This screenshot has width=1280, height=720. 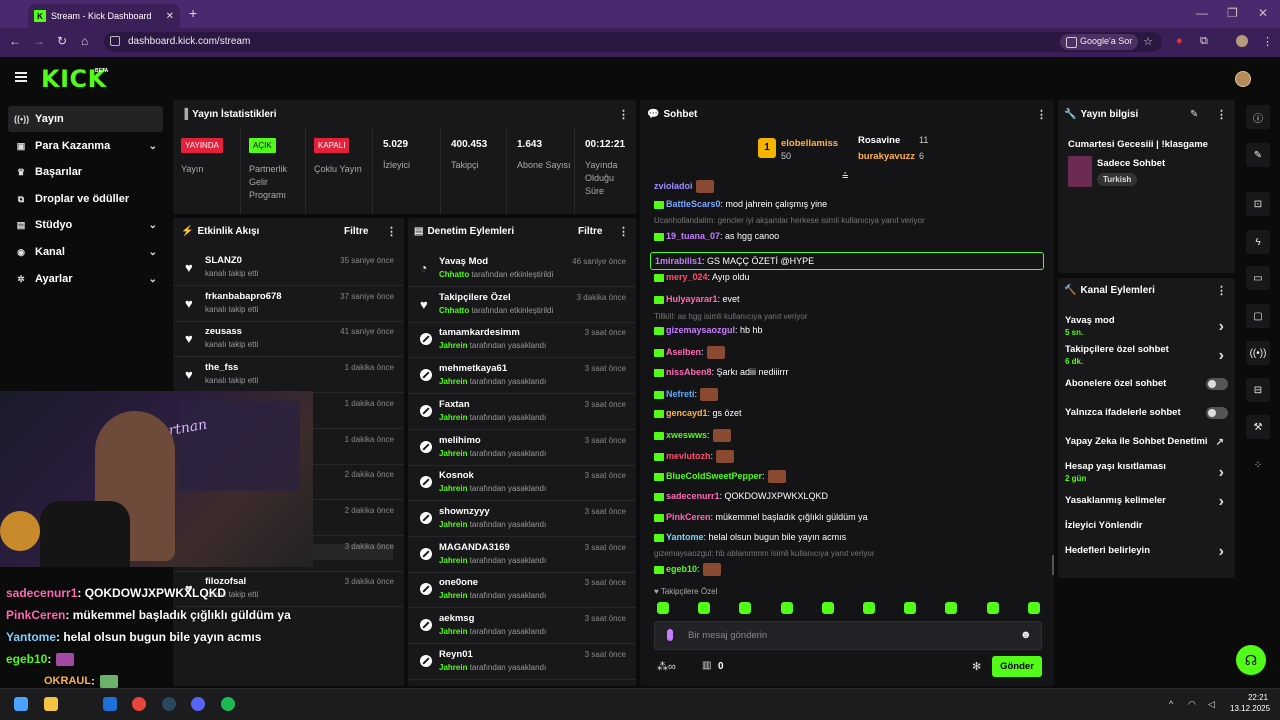 I want to click on category-name: Sadece Sohbet, so click(x=1131, y=163).